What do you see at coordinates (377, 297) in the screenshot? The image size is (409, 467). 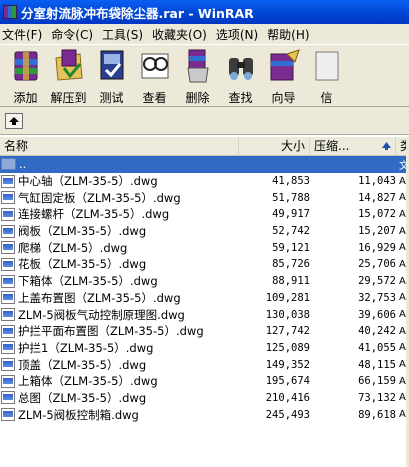 I see `file-packed-size: 32,753` at bounding box center [377, 297].